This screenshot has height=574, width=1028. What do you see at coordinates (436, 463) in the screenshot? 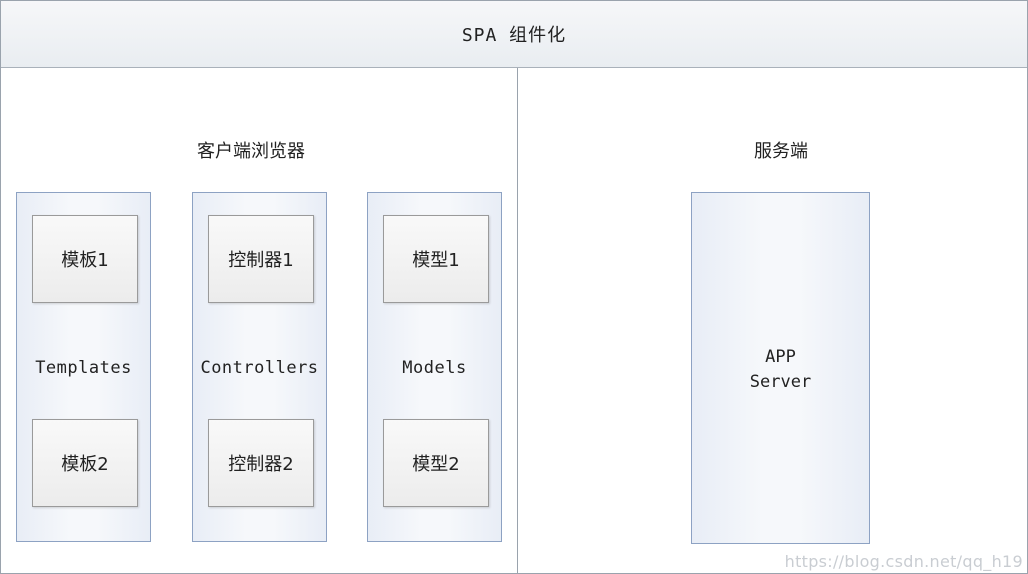
I see `model-box-2: 模型2` at bounding box center [436, 463].